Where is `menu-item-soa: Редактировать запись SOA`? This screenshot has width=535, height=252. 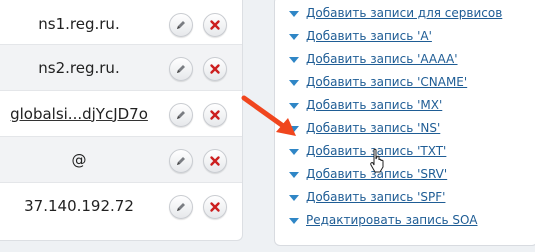 menu-item-soa: Редактировать запись SOA is located at coordinates (395, 219).